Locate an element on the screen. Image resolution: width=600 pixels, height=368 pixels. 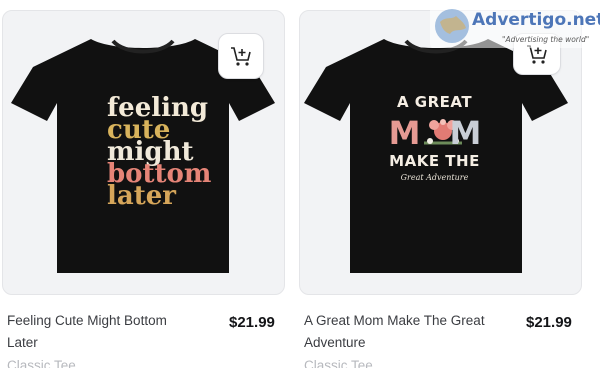
product-title-2: A Great Mom Make The Great Adventure is located at coordinates (404, 332).